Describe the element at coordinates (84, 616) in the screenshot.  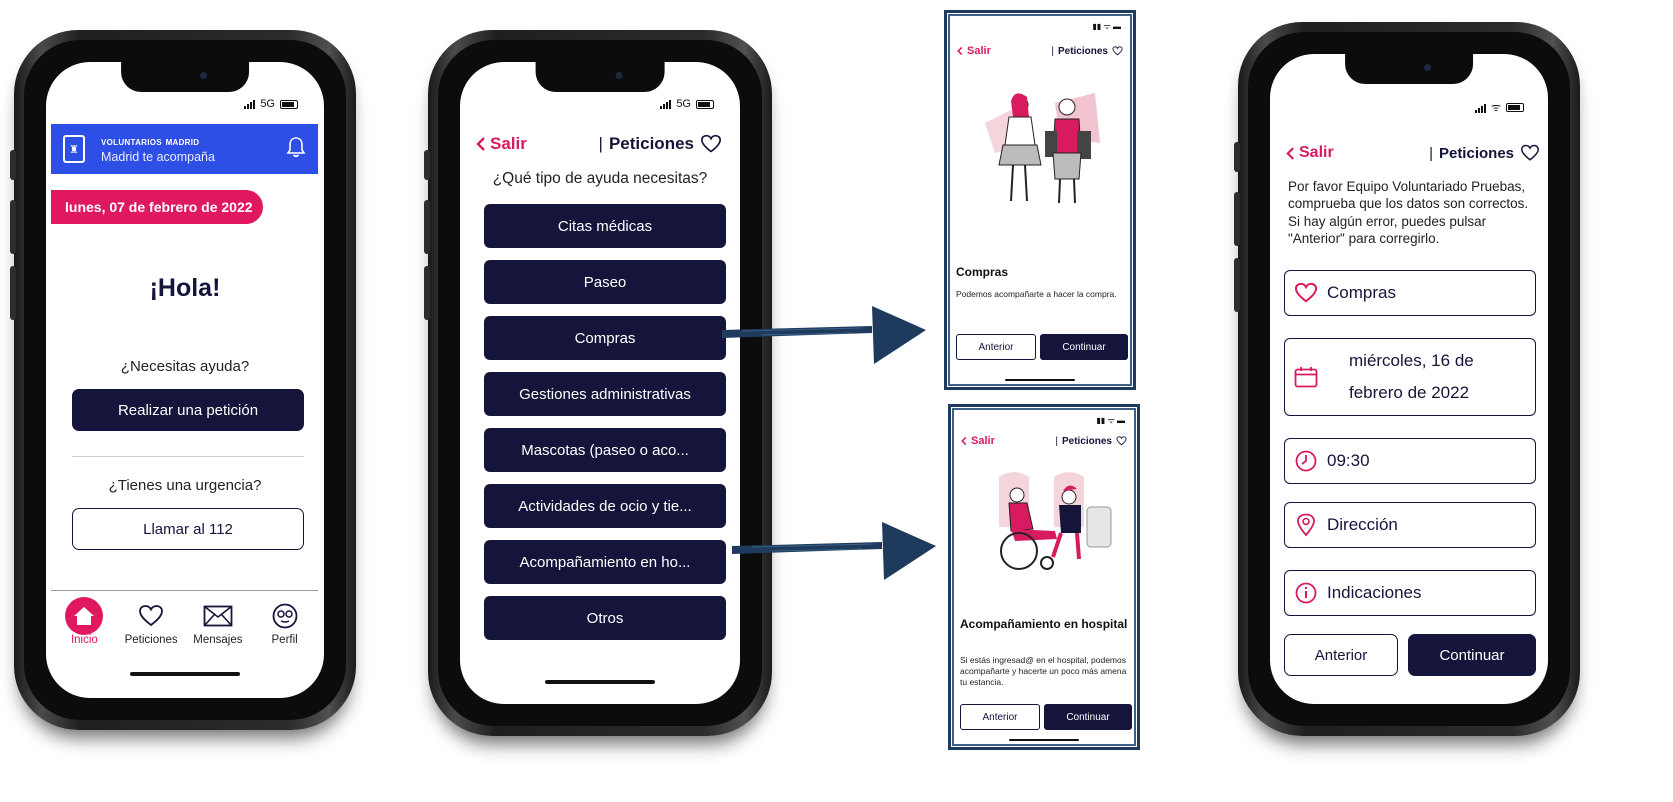
I see `home-icon` at that location.